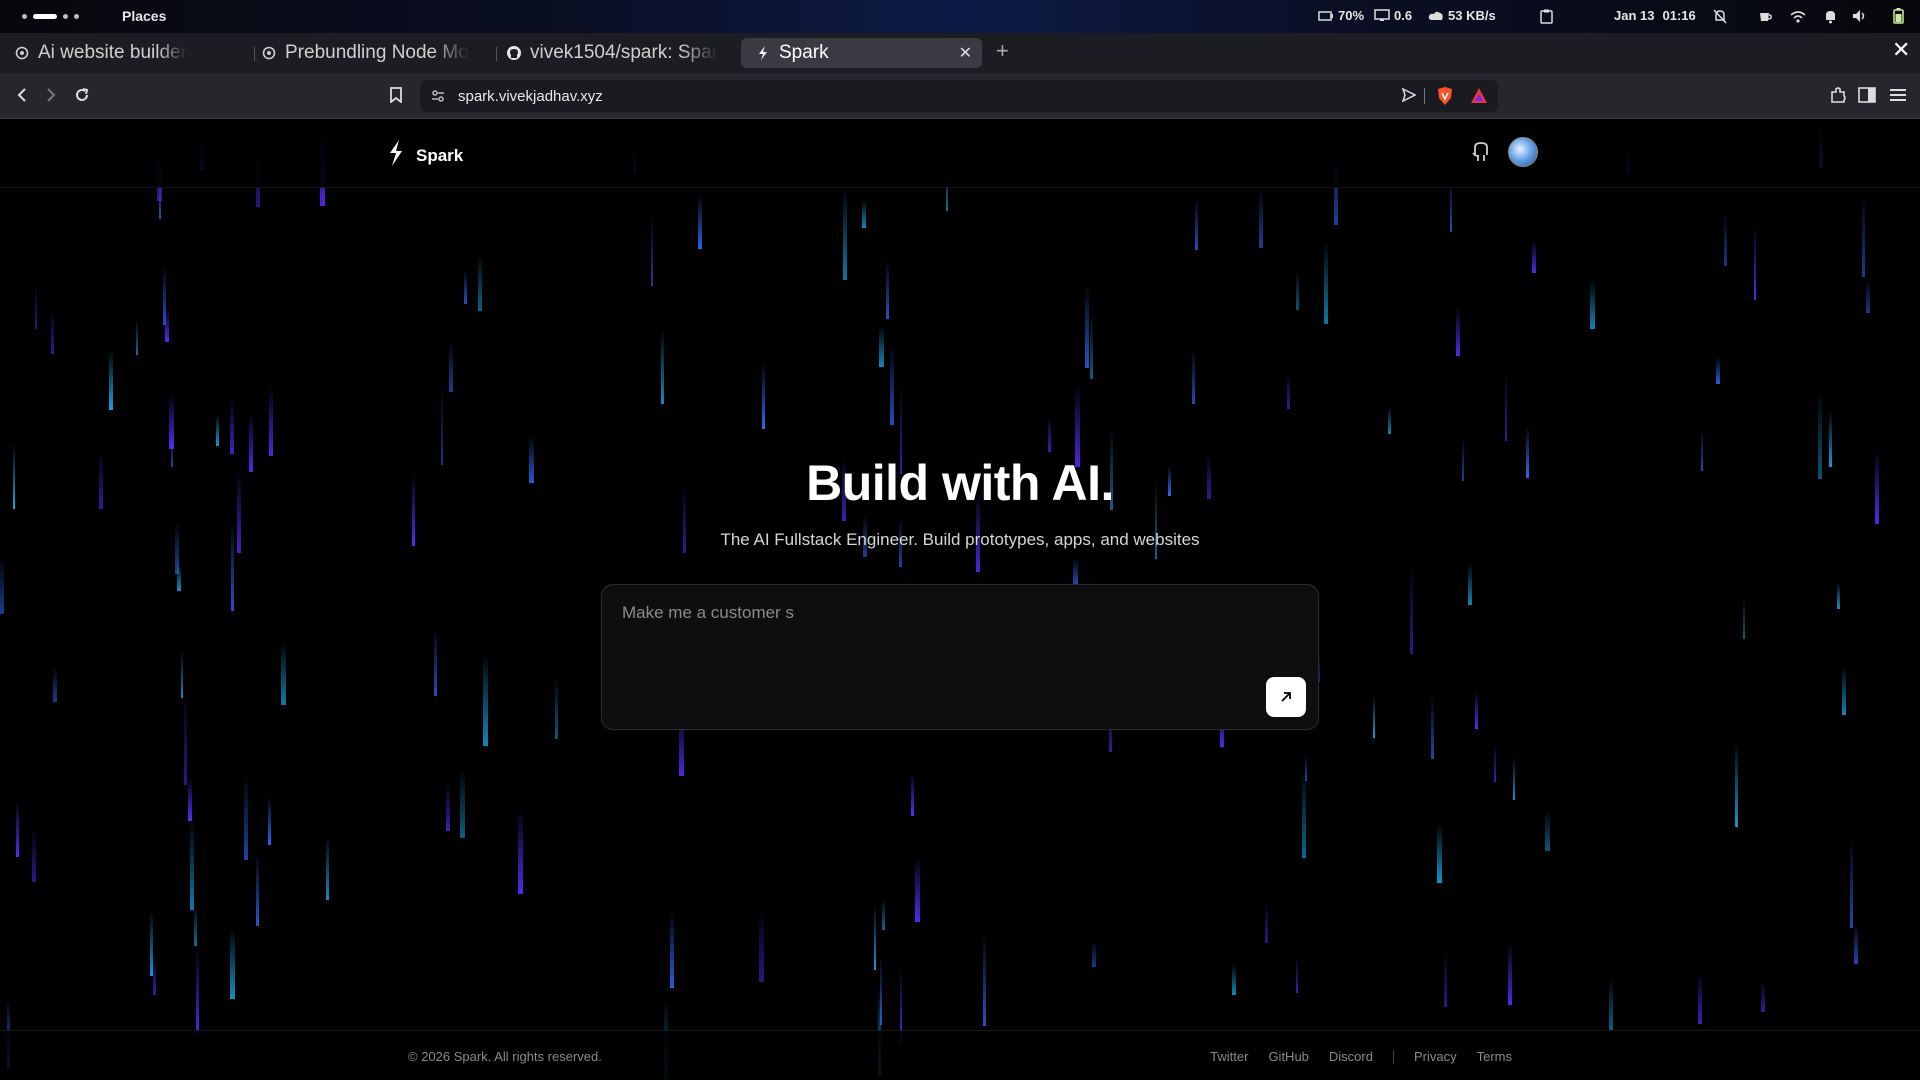  I want to click on brand-logo: Spark, so click(424, 155).